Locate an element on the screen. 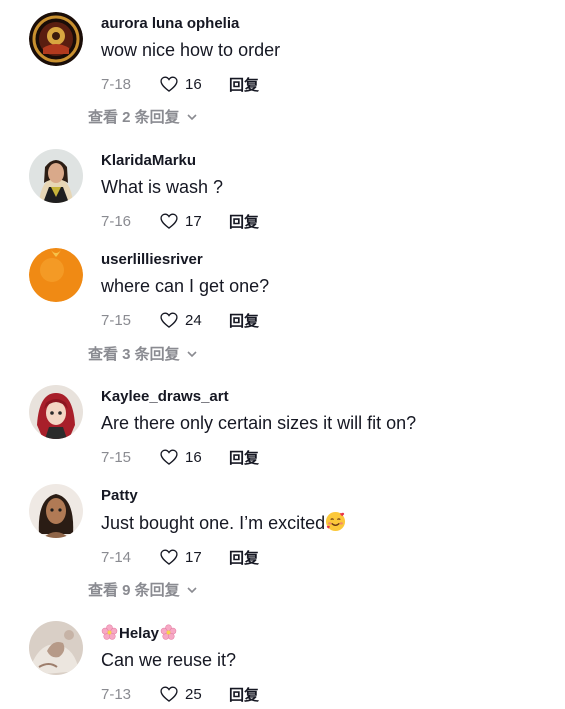 This screenshot has width=565, height=709. comment-text: where can I get one? is located at coordinates (185, 286).